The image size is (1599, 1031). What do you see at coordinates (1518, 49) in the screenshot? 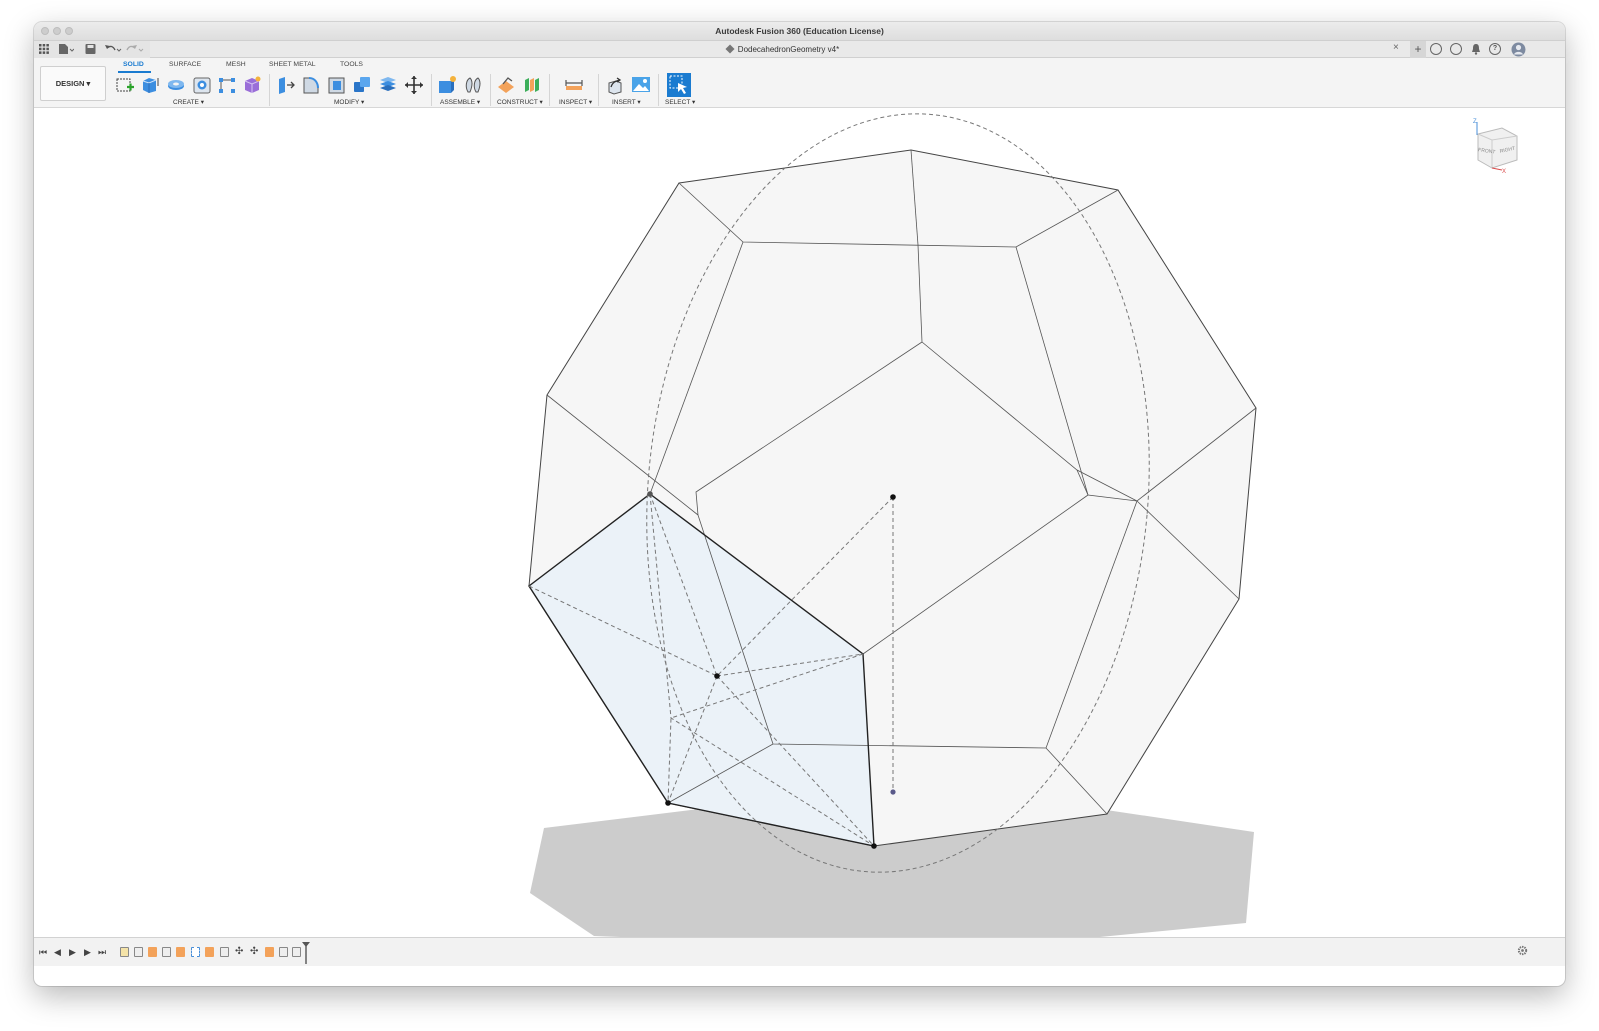
I see `user-avatar-icon` at bounding box center [1518, 49].